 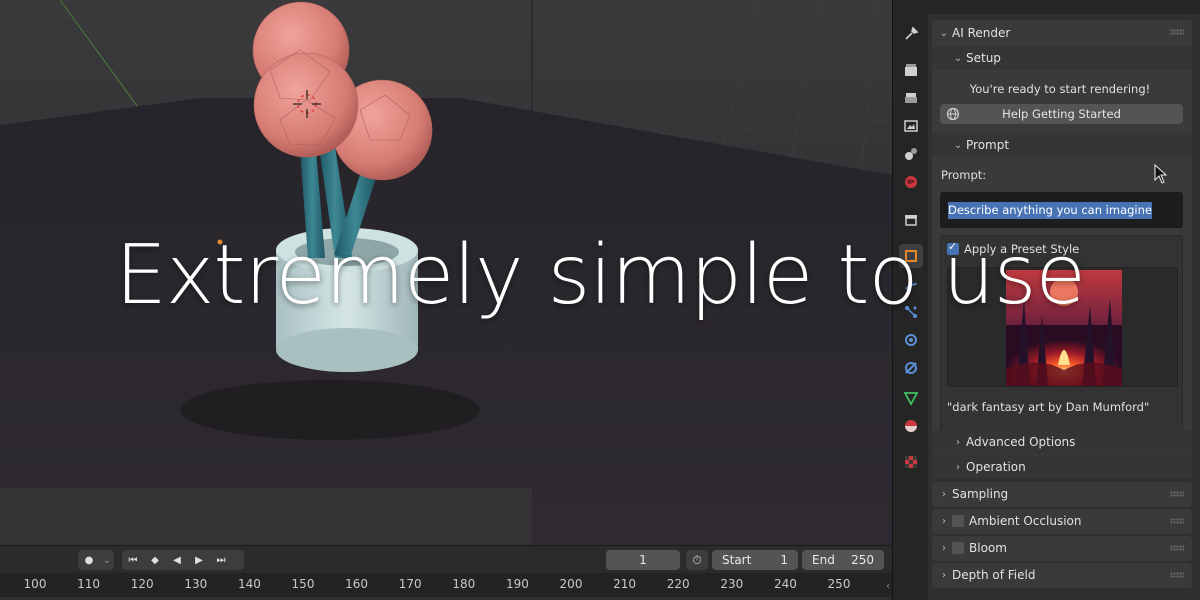 I want to click on advanced-options-label: Advanced Options, so click(x=1021, y=442).